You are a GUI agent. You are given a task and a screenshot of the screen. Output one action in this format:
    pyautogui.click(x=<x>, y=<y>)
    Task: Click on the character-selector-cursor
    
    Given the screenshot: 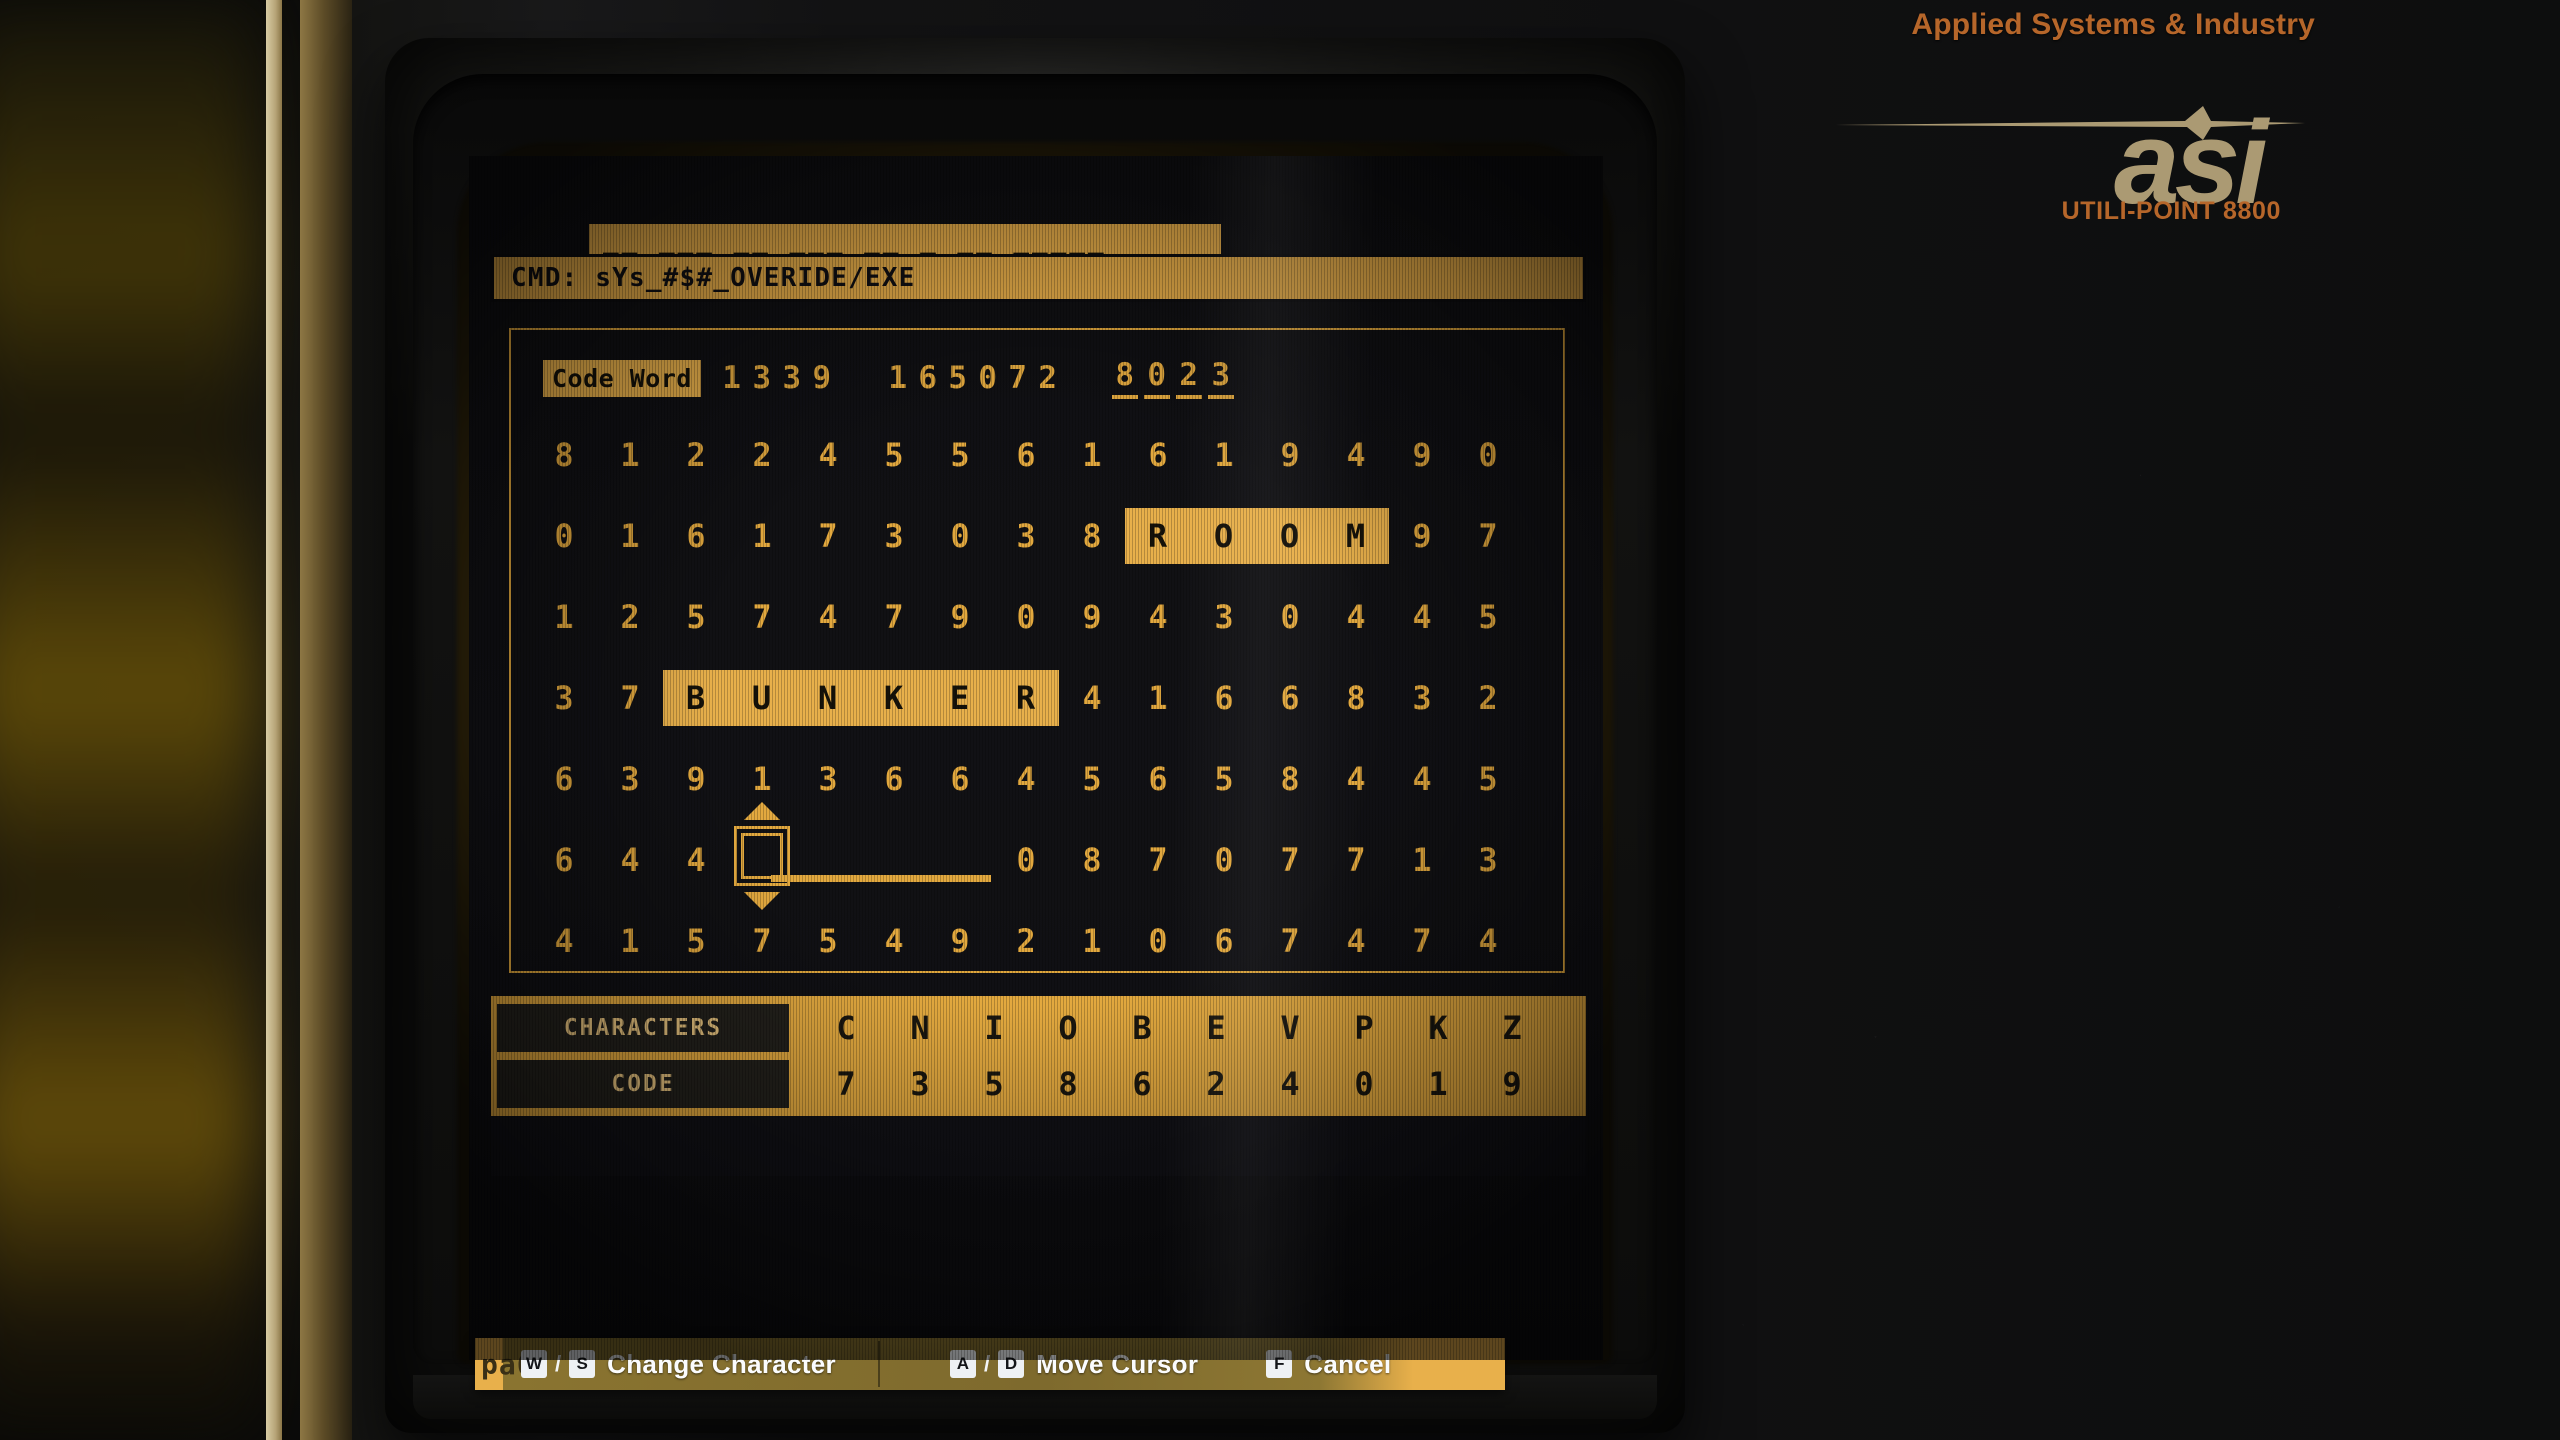 What is the action you would take?
    pyautogui.click(x=762, y=856)
    